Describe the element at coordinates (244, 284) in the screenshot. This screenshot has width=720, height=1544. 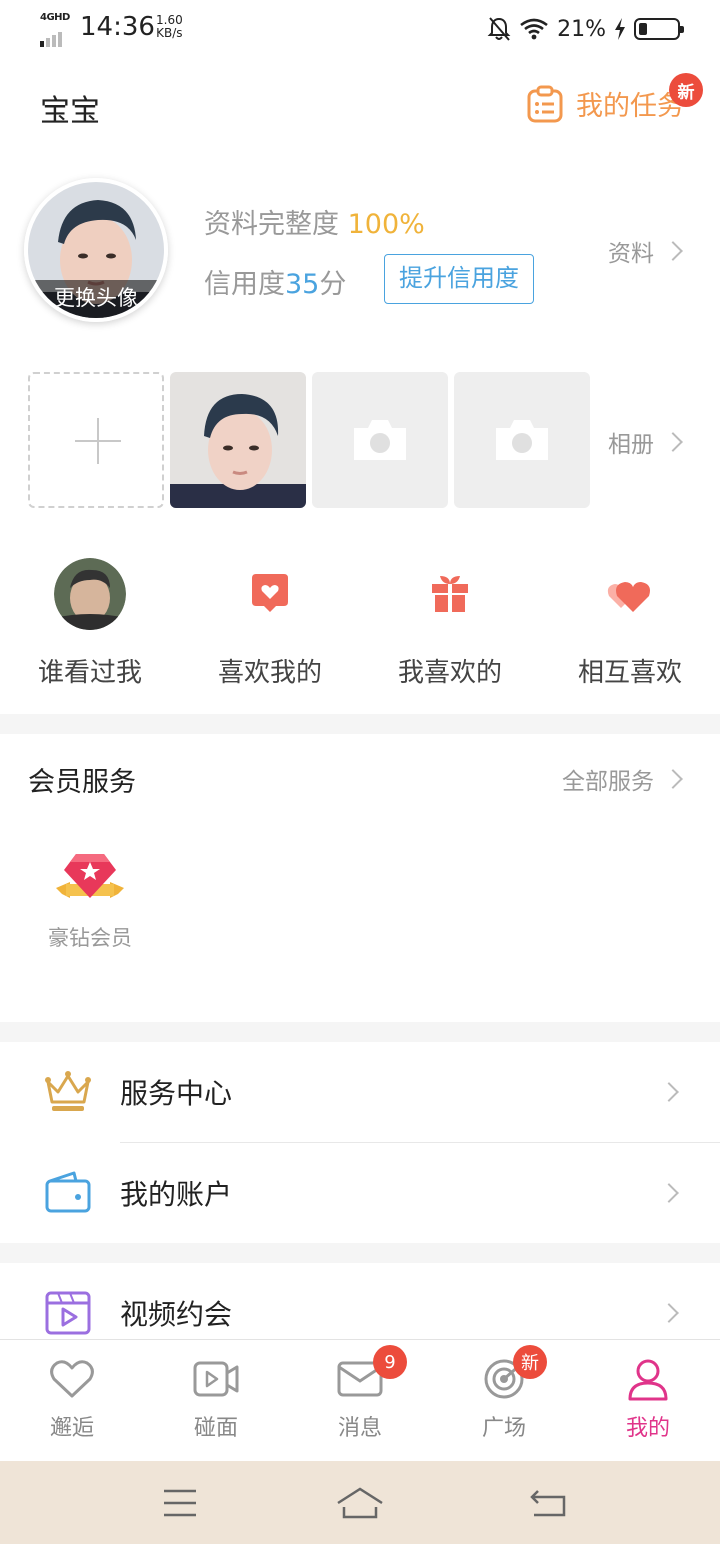
I see `credit-label: 信用度` at that location.